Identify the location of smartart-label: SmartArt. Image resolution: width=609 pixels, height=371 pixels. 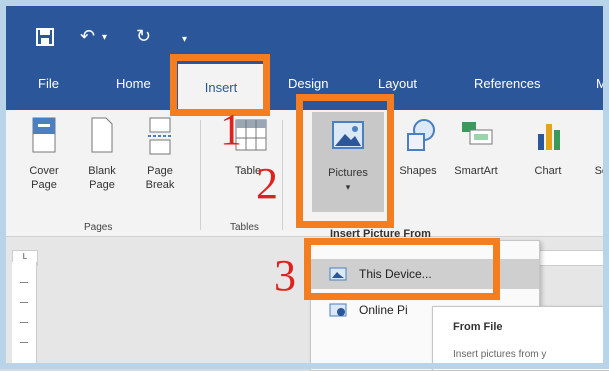
(476, 171).